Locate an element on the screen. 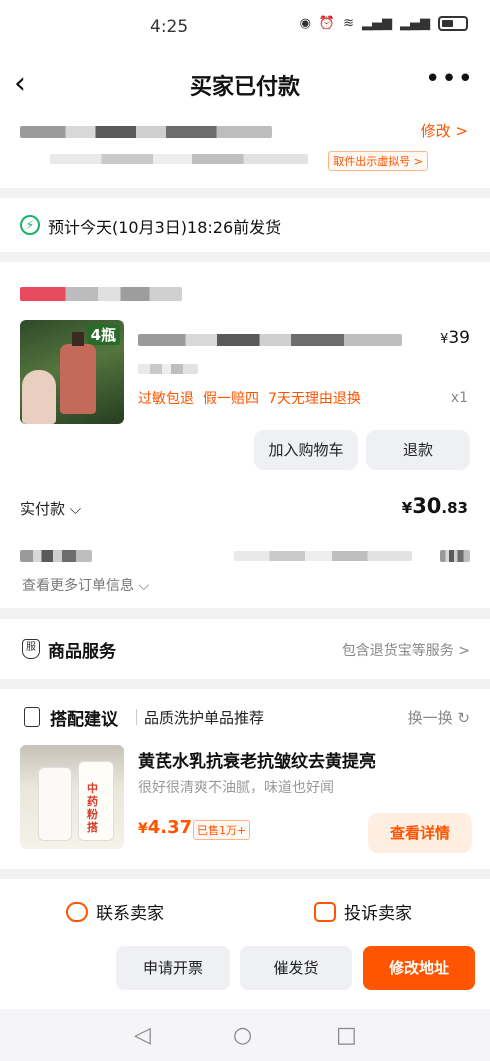 This screenshot has height=1061, width=490. nav-recent-icon: □ is located at coordinates (346, 1035).